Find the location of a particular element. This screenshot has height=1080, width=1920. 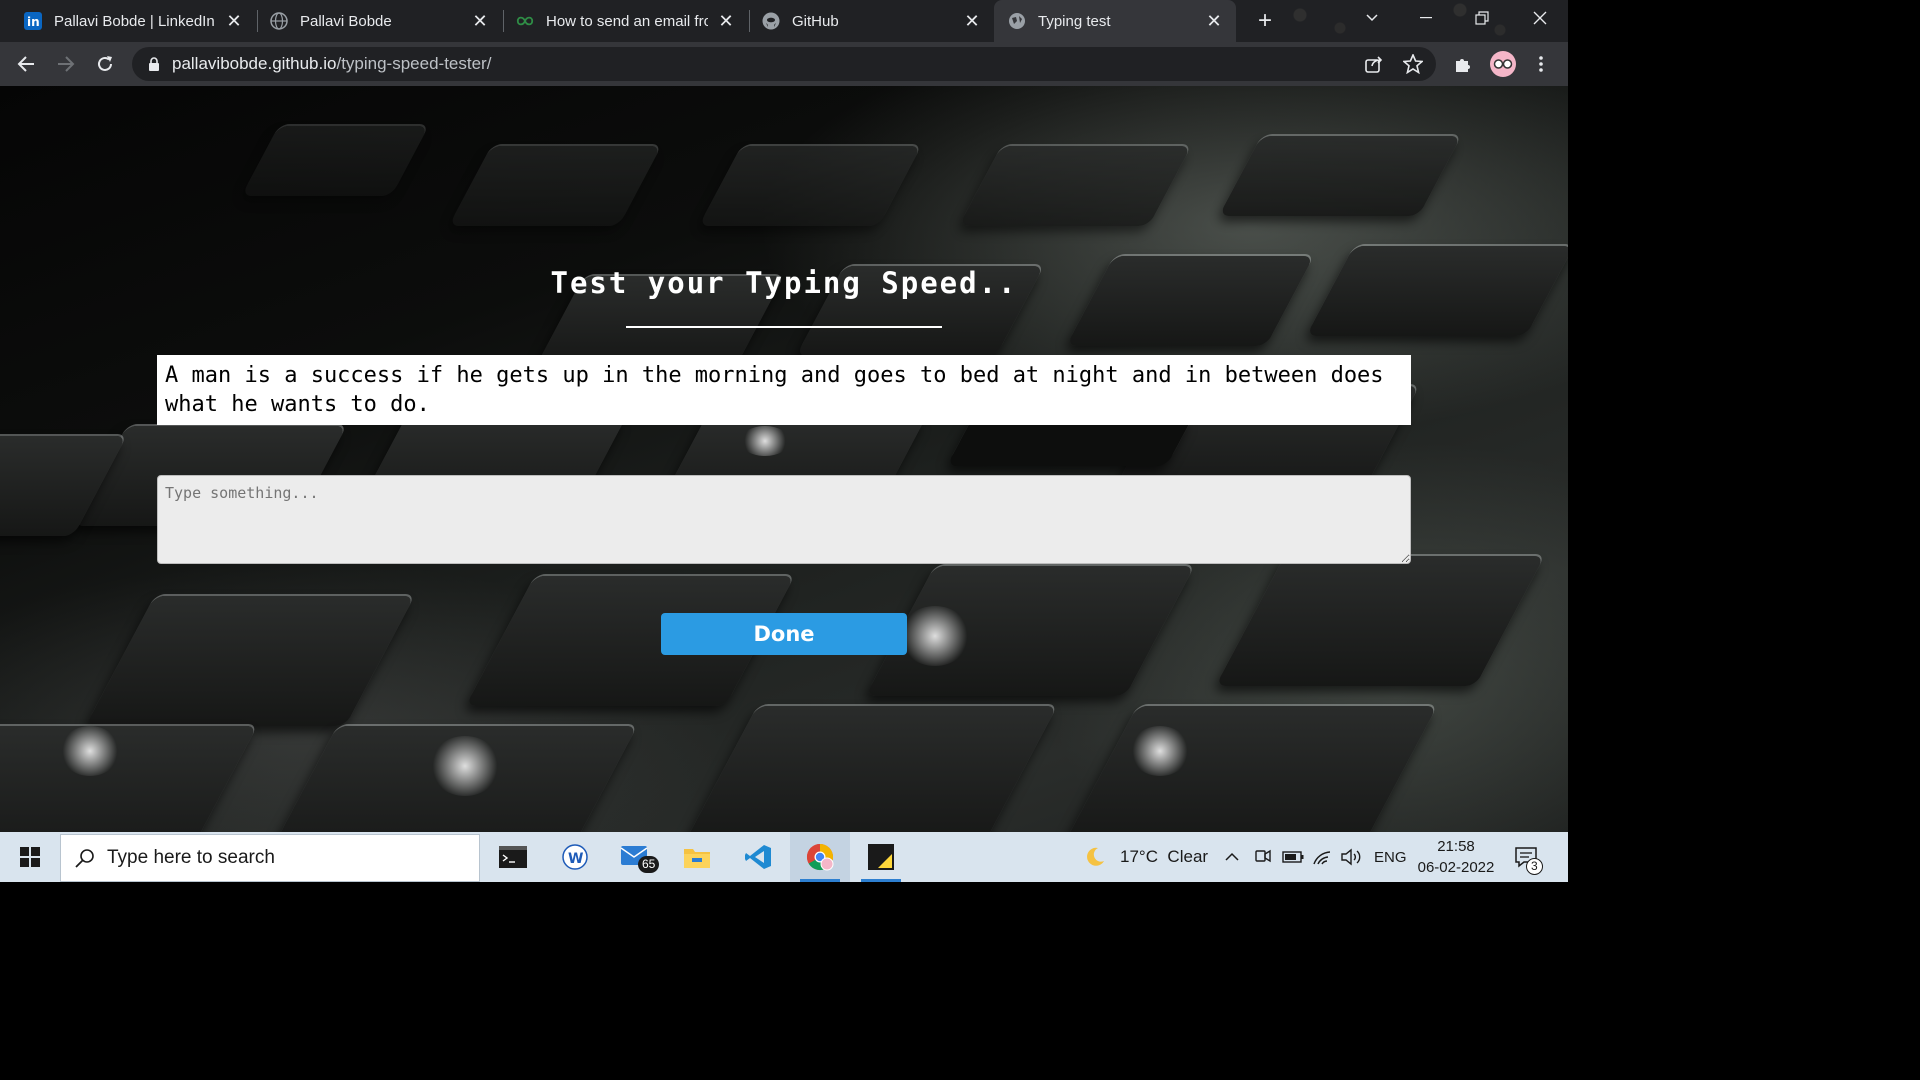

tab-title: Pallavi Bobde | LinkedIn is located at coordinates (134, 21).